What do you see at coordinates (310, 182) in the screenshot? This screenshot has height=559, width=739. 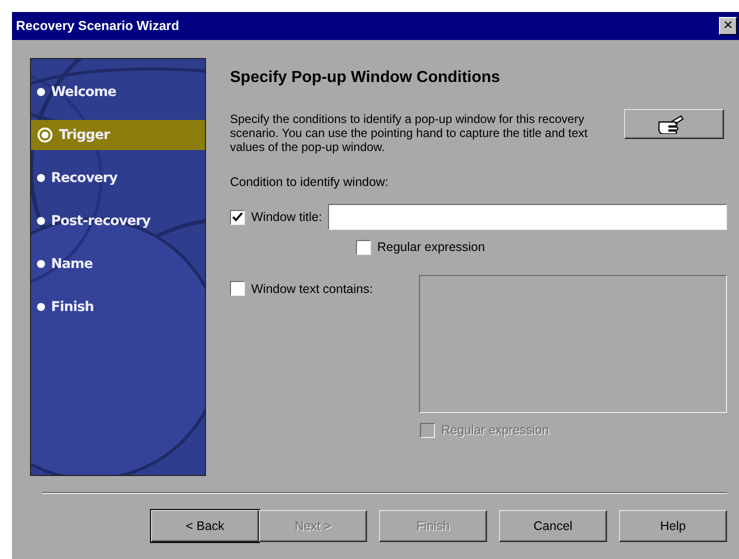 I see `condition-label: Condition to identify window:` at bounding box center [310, 182].